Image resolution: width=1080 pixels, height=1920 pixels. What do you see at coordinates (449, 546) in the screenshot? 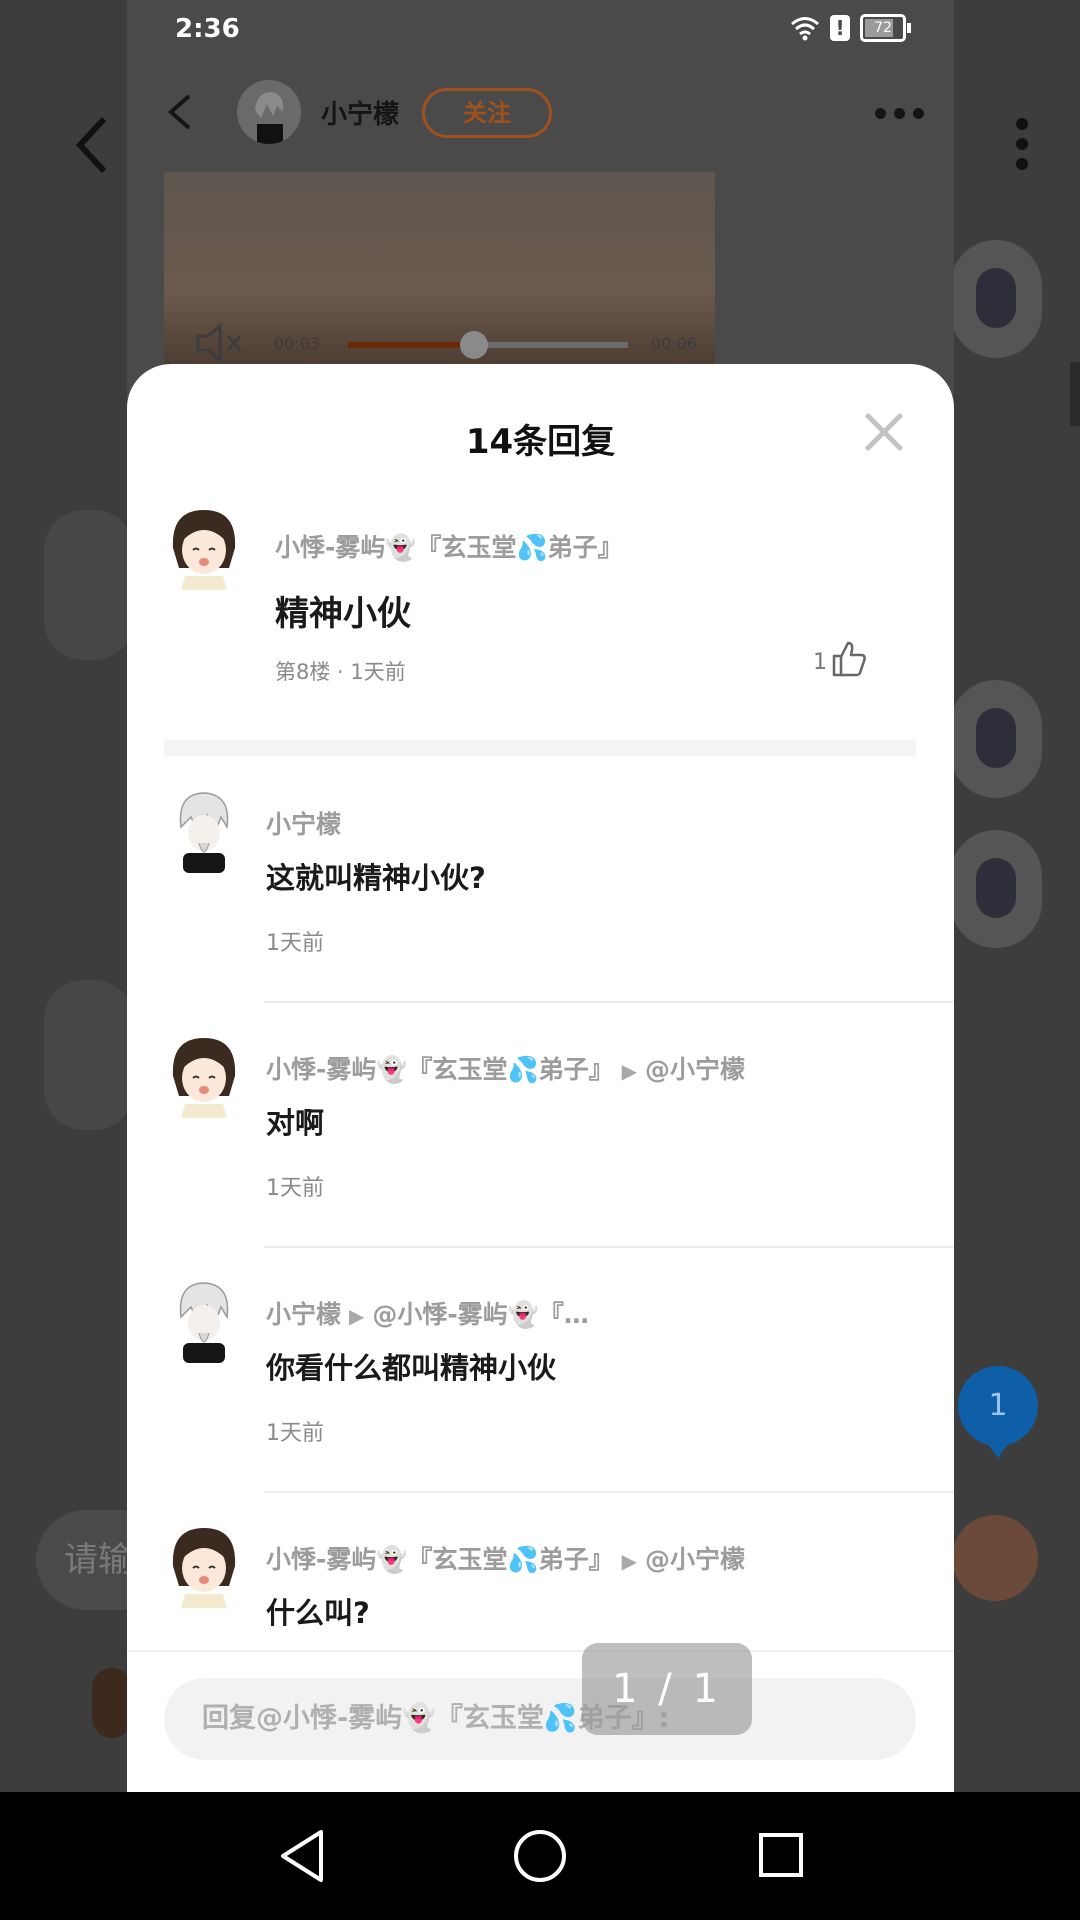
I see `commenter-nickname: 小悸-雾屿👻『玄玉堂💦弟子』` at bounding box center [449, 546].